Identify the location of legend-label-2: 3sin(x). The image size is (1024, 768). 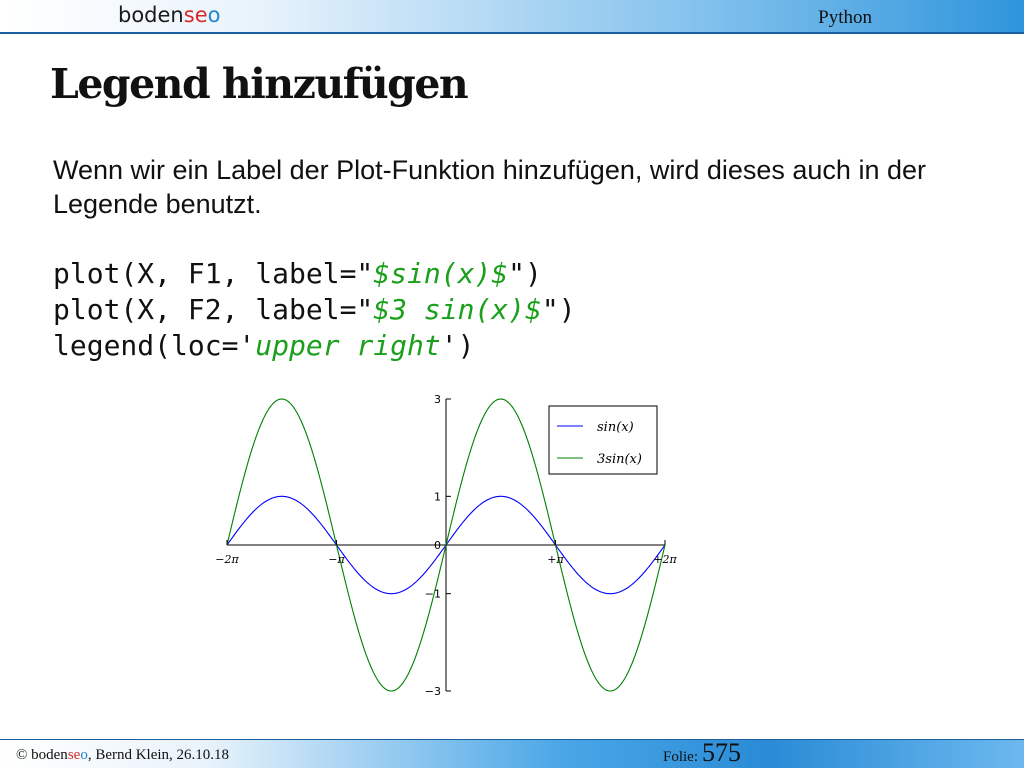
(619, 459).